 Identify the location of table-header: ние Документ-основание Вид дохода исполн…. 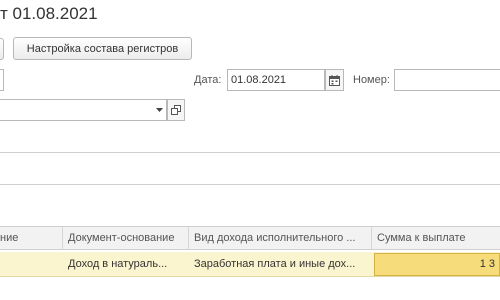
(250, 238).